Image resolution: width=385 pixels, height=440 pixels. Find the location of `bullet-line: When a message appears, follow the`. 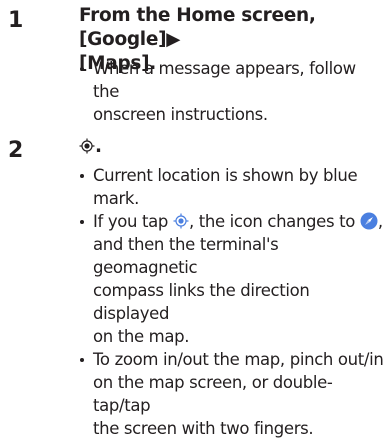

bullet-line: When a message appears, follow the is located at coordinates (224, 80).